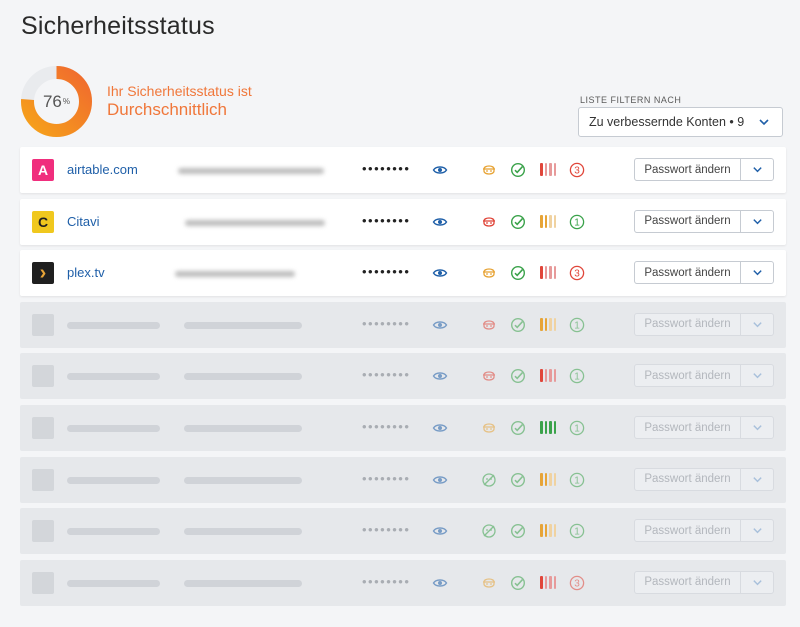  What do you see at coordinates (43, 221) in the screenshot?
I see `site-logo: C` at bounding box center [43, 221].